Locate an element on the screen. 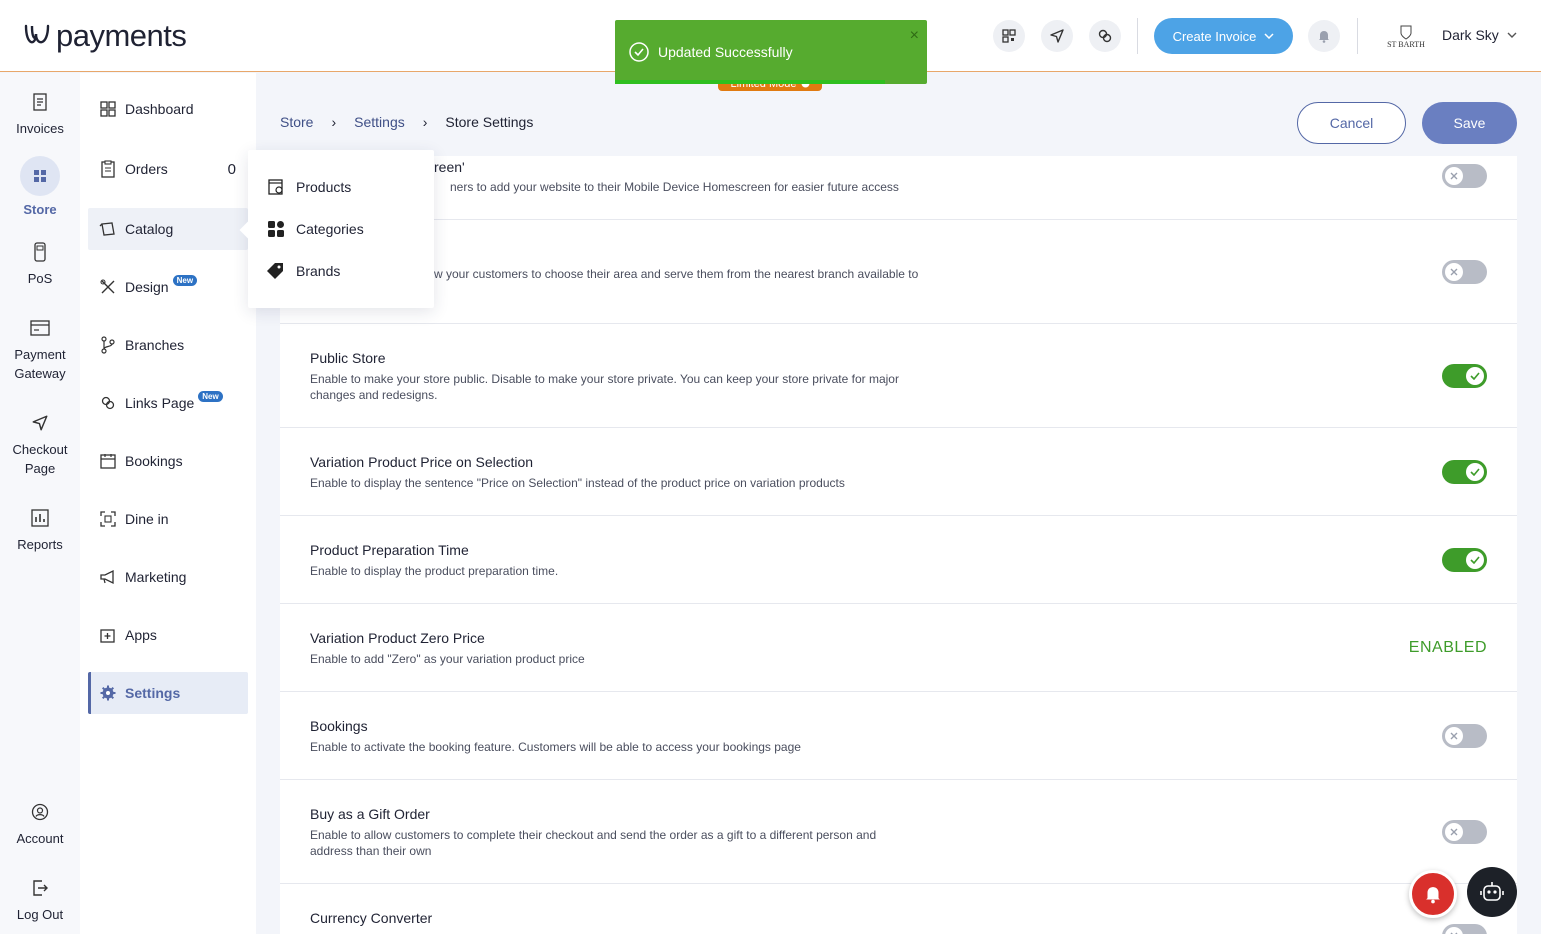  notification-bell-icon is located at coordinates (1324, 36).